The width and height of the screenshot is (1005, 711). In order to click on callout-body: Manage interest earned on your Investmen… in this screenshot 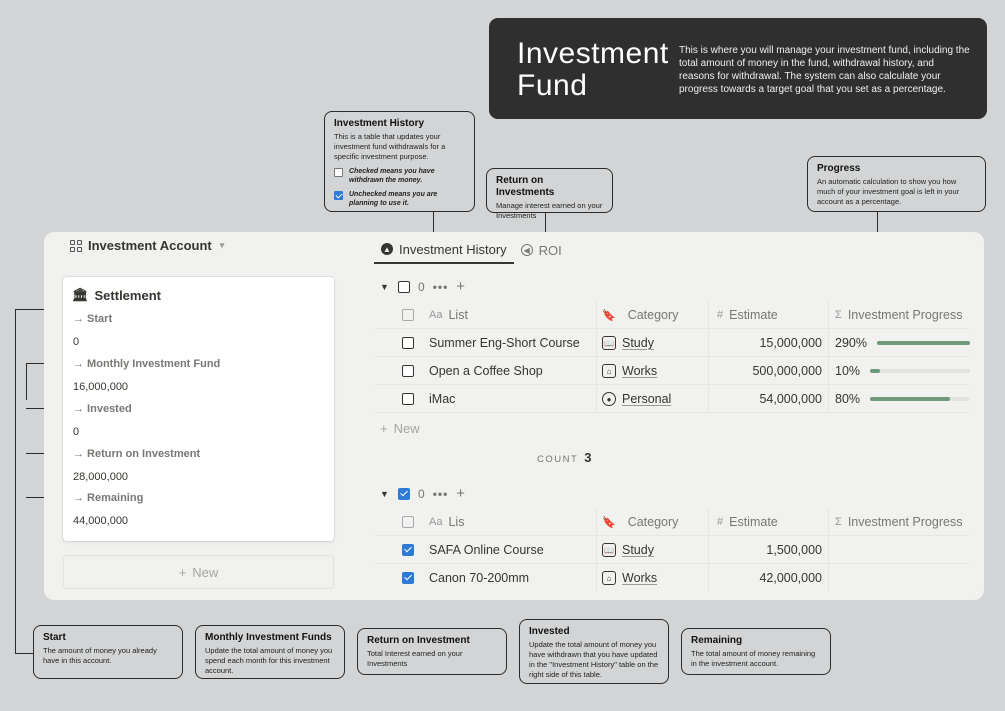, I will do `click(549, 210)`.